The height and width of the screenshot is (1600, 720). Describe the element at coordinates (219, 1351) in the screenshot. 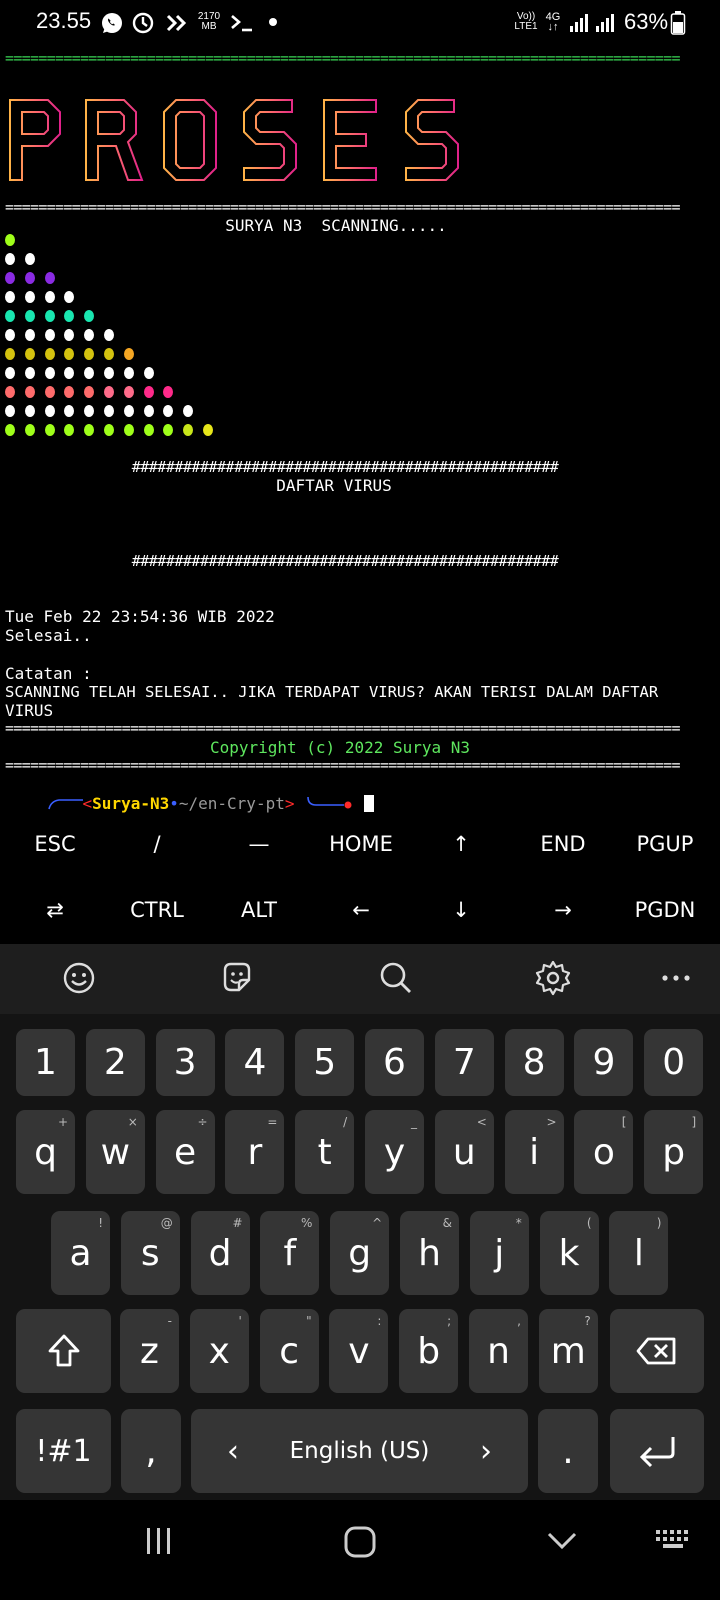

I see `key-x: x '` at that location.